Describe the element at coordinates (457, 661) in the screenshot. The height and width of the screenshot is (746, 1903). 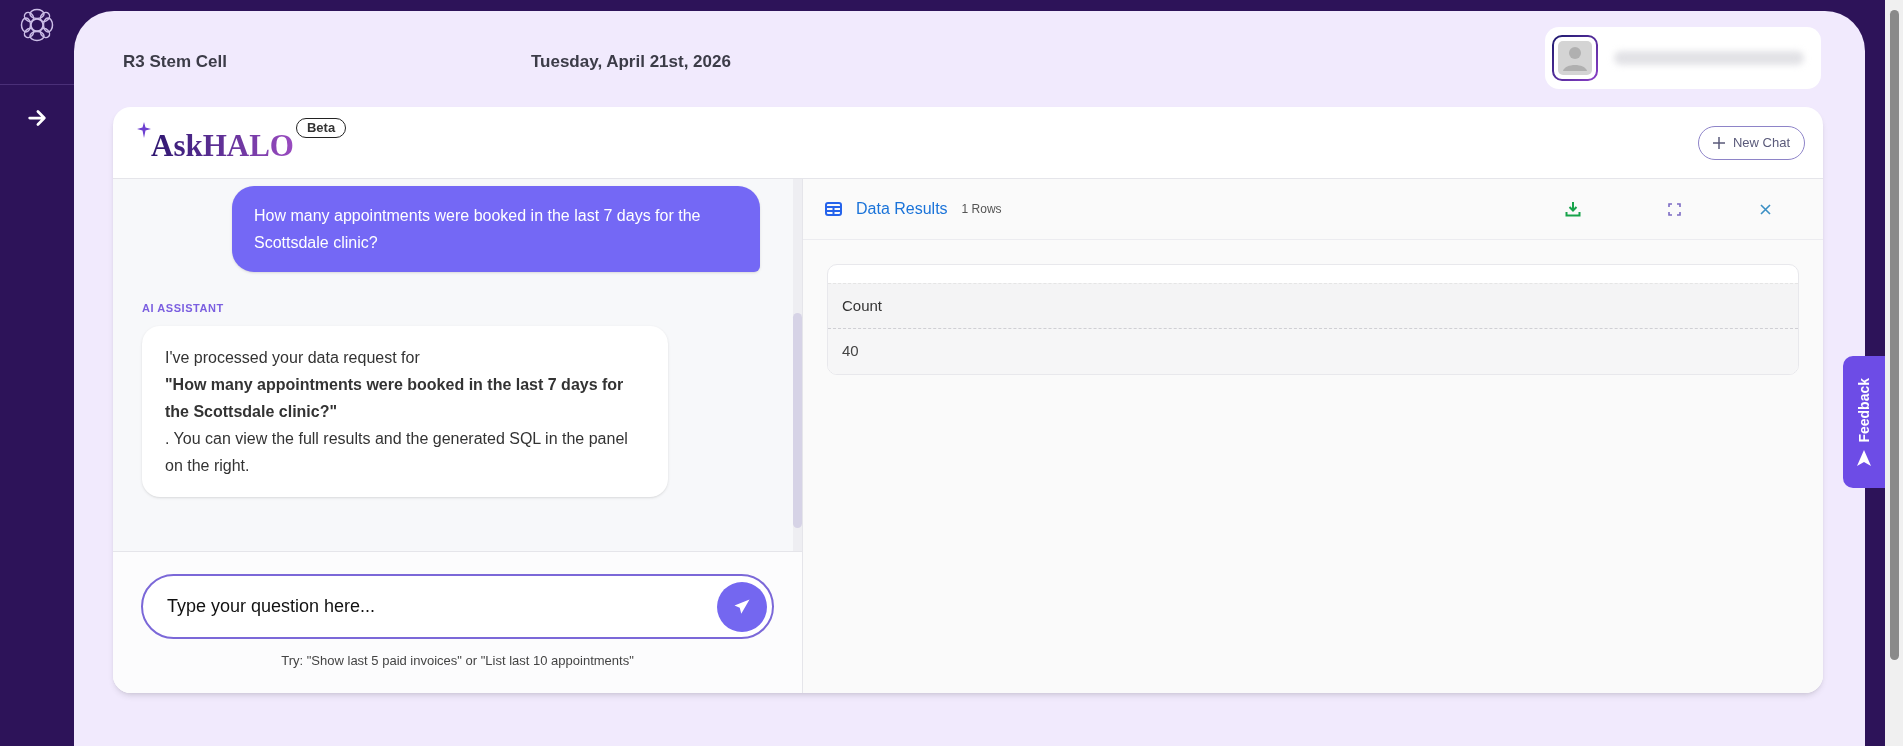
I see `hint-text: Try: "Show last 5 paid invoices" or "List last 10 appointments"` at that location.